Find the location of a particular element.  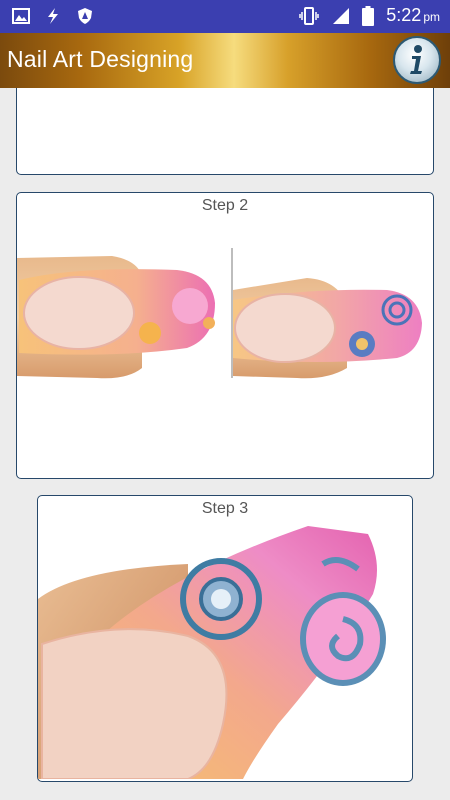

step-2-image is located at coordinates (219, 313).